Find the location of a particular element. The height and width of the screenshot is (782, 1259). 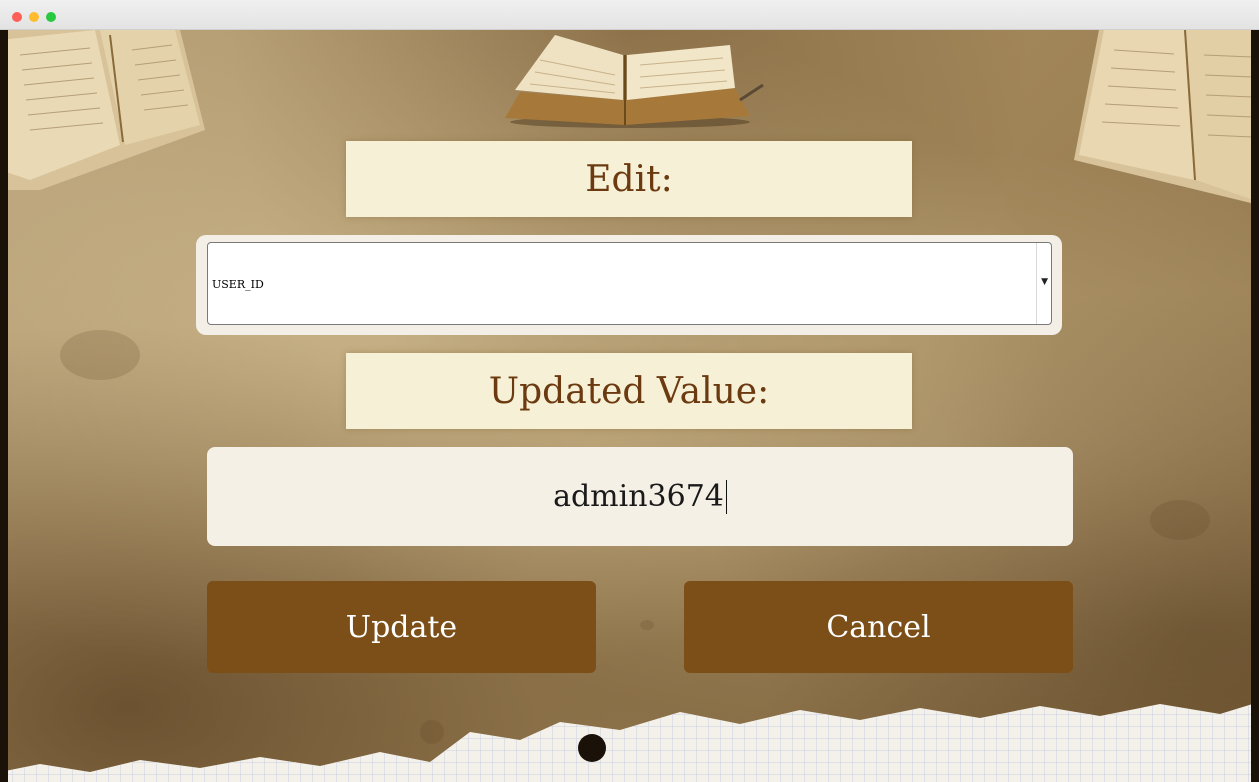

updated-value-input: admin3674 is located at coordinates (640, 496).